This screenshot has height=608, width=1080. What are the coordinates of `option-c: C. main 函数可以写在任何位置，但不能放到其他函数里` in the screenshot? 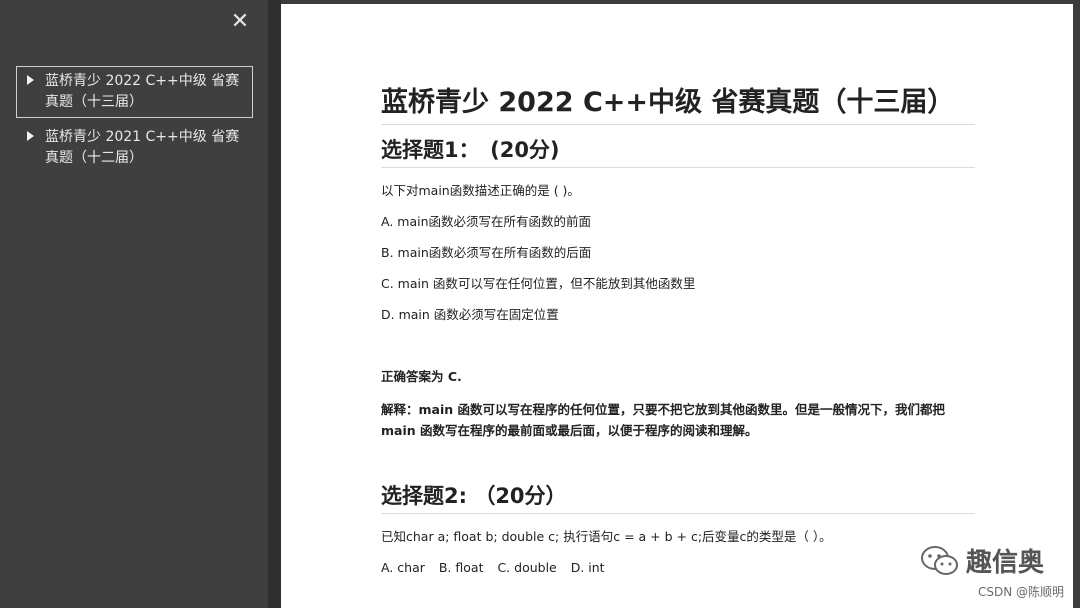 It's located at (538, 283).